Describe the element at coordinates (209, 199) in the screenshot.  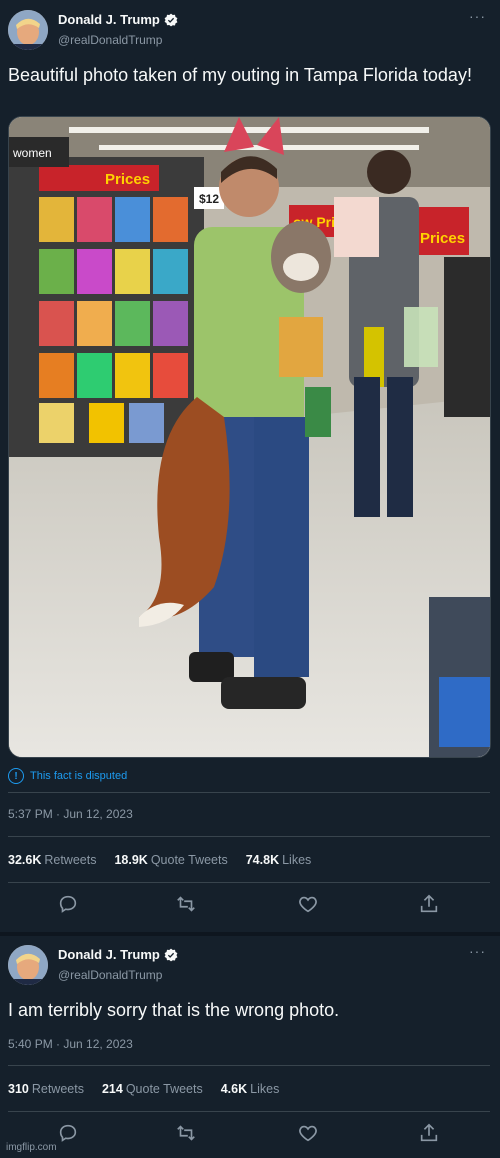
I see `sign-price-tag: $12` at that location.